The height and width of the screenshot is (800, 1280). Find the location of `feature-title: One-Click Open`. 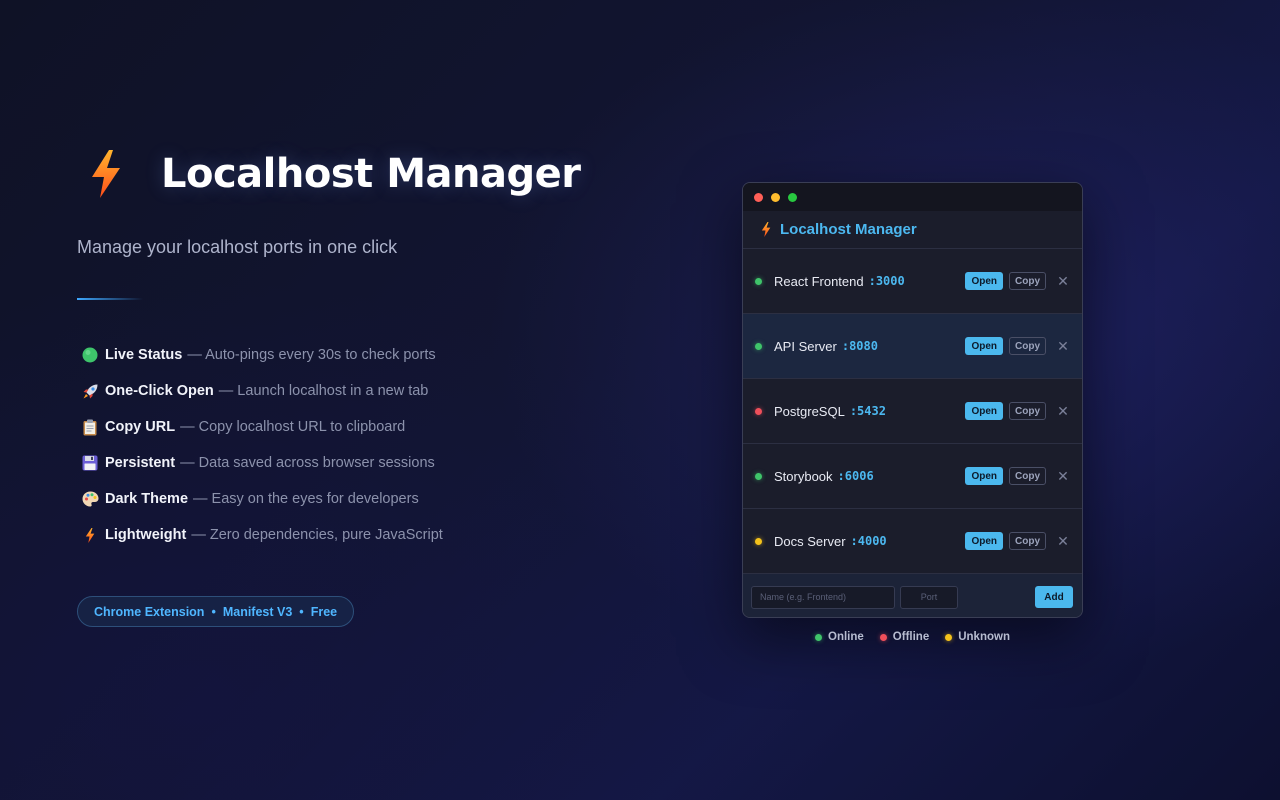

feature-title: One-Click Open is located at coordinates (159, 391).